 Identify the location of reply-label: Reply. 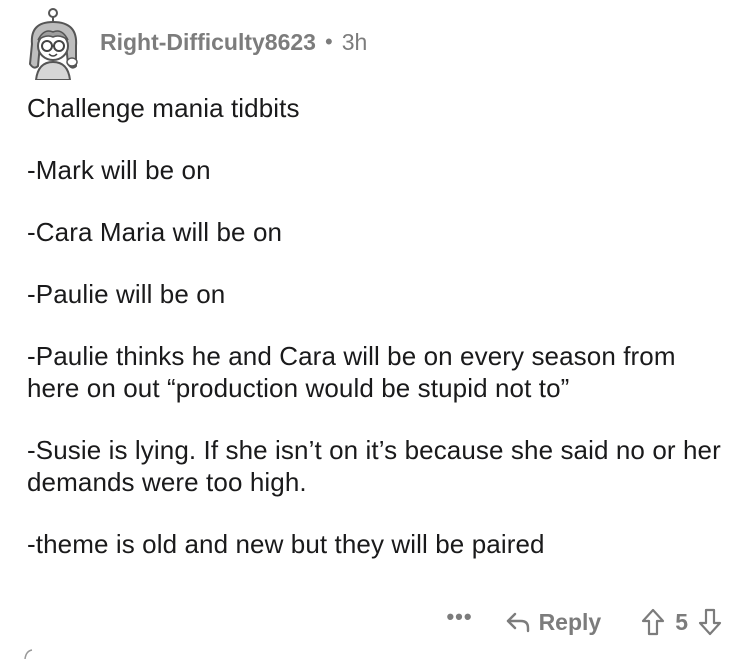
(570, 621).